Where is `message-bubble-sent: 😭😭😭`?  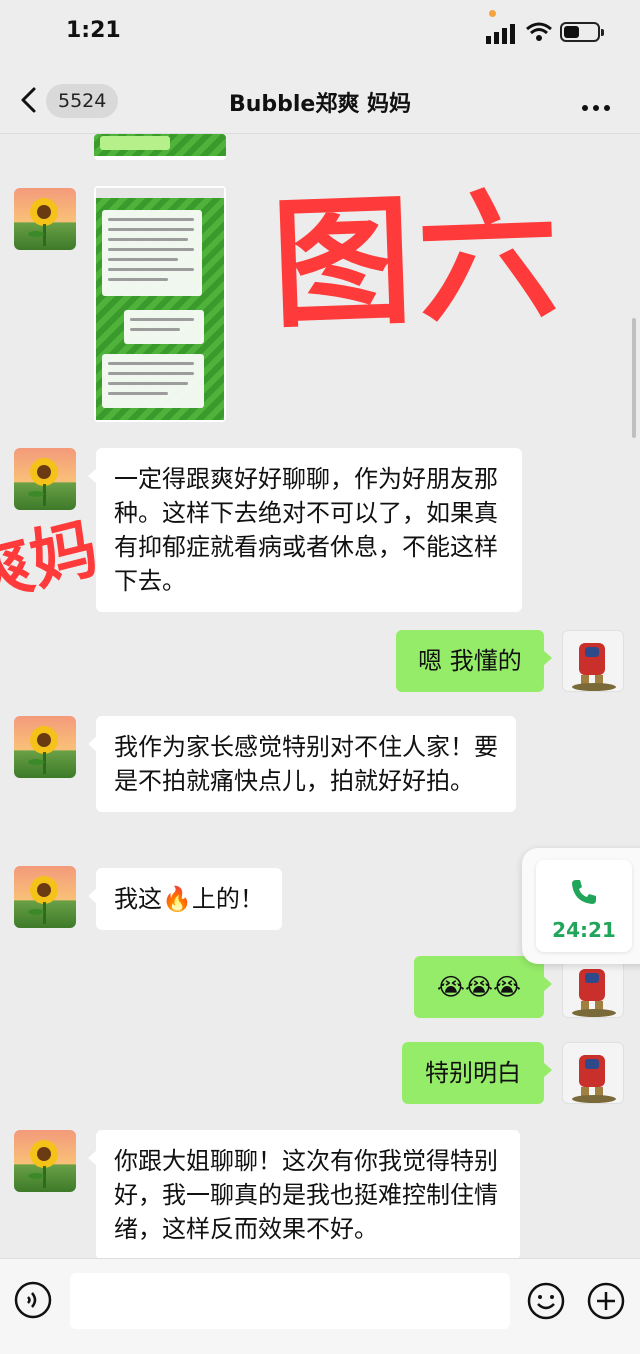
message-bubble-sent: 😭😭😭 is located at coordinates (483, 987).